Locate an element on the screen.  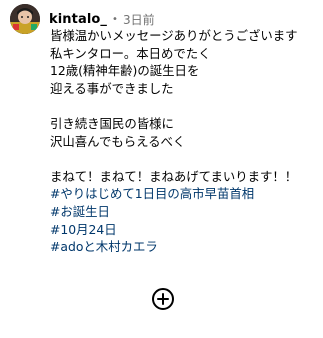
caption-line: 12歳(精神年齢)の誕生日を is located at coordinates (125, 71).